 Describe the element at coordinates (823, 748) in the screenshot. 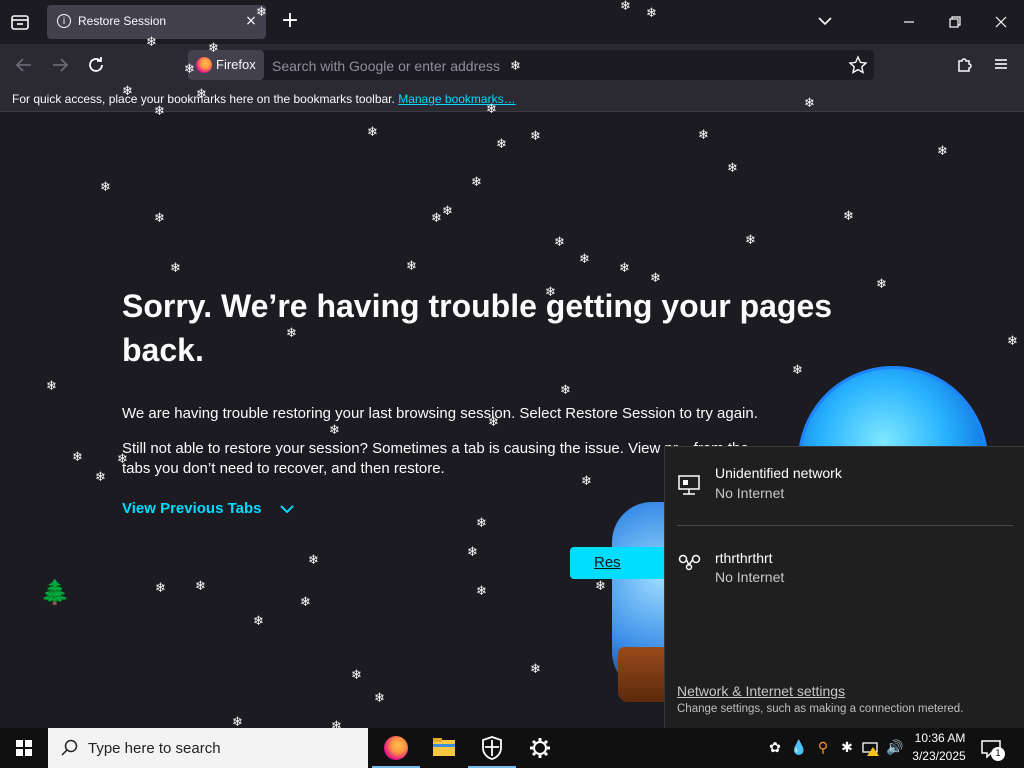

I see `tray-search-icon: ⚲` at that location.